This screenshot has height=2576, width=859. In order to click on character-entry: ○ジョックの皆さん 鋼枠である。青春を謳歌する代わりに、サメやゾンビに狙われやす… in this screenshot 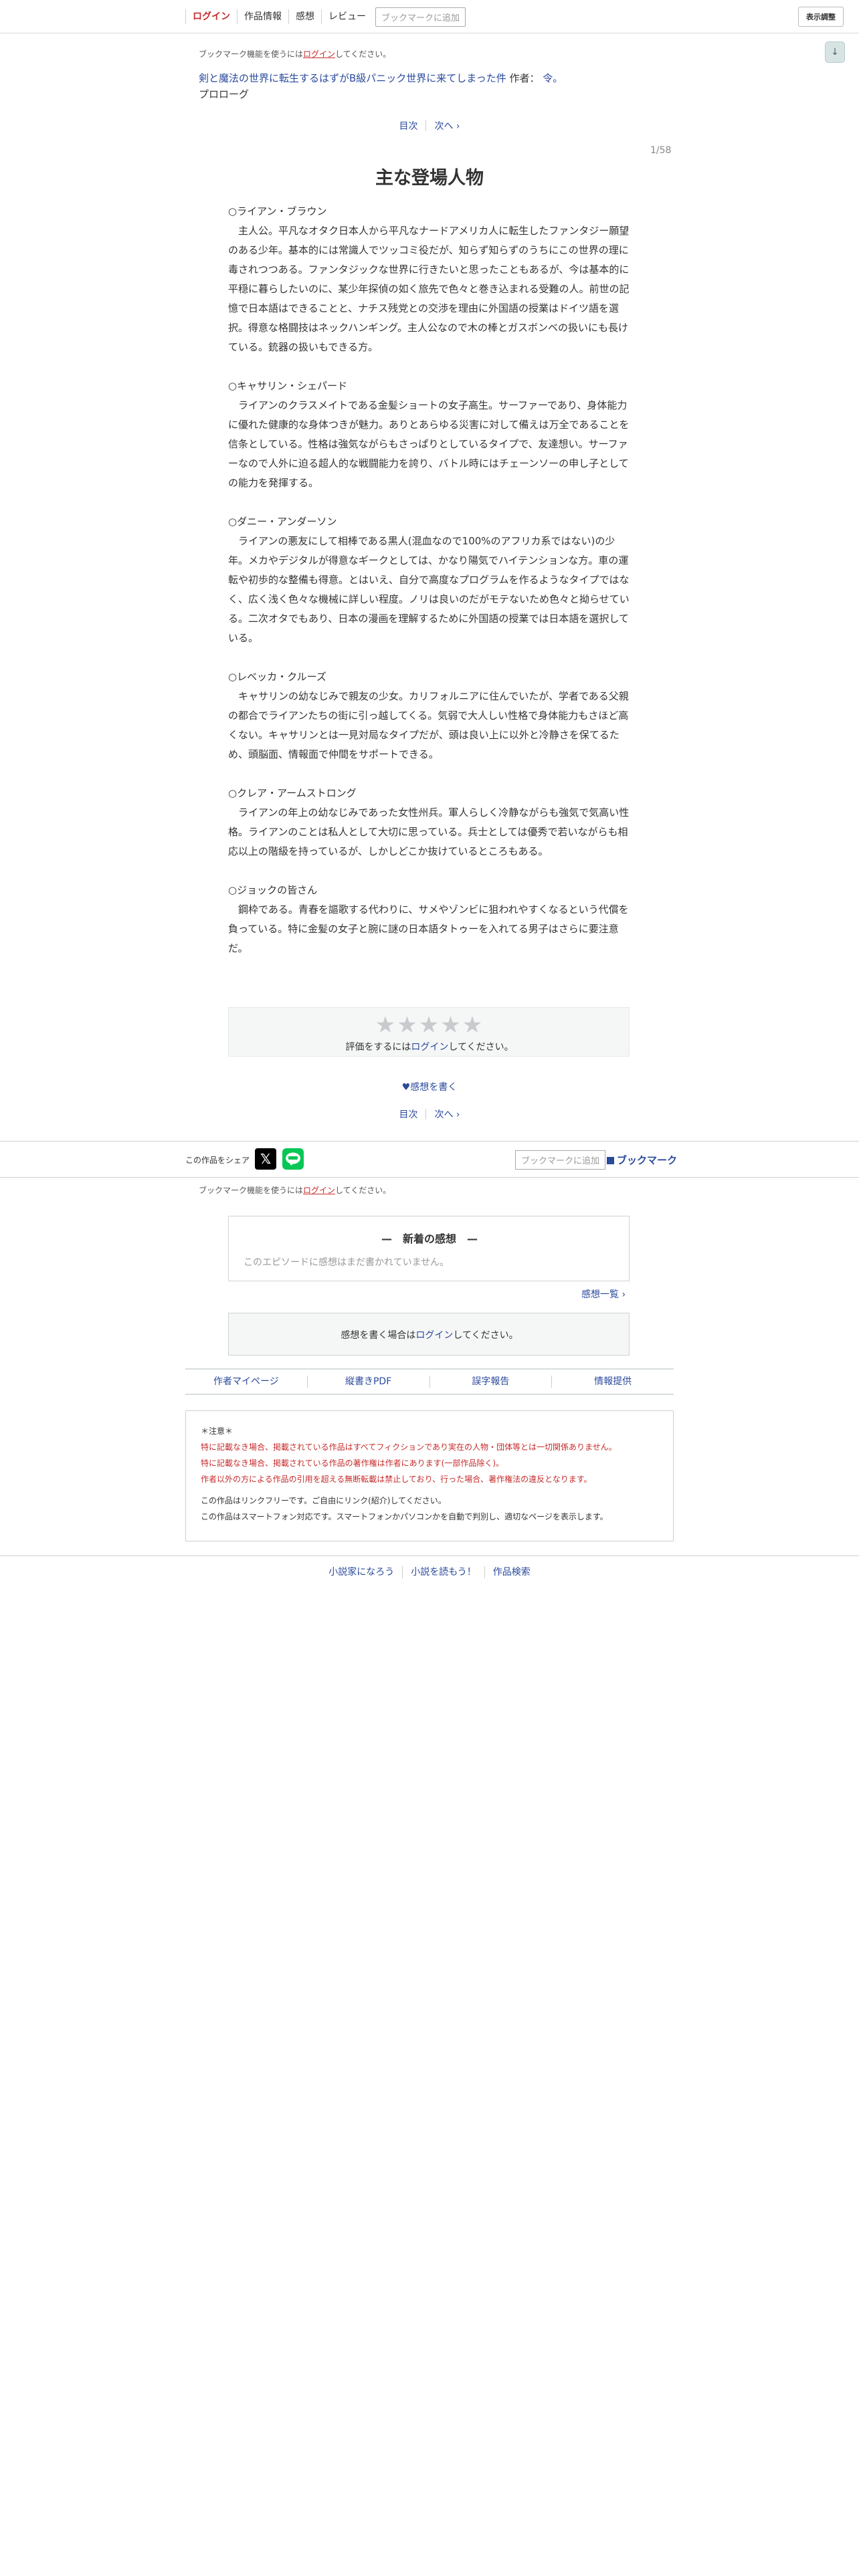, I will do `click(429, 919)`.